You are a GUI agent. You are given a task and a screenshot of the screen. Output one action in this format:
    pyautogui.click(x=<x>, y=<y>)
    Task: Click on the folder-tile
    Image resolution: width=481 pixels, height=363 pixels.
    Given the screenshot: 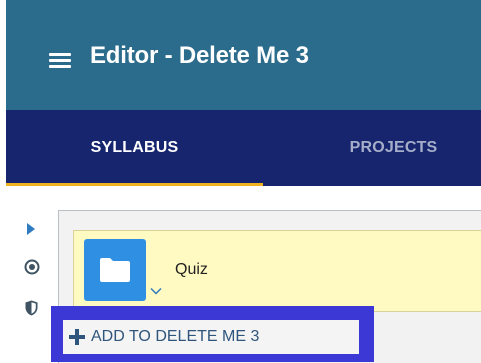 What is the action you would take?
    pyautogui.click(x=115, y=270)
    